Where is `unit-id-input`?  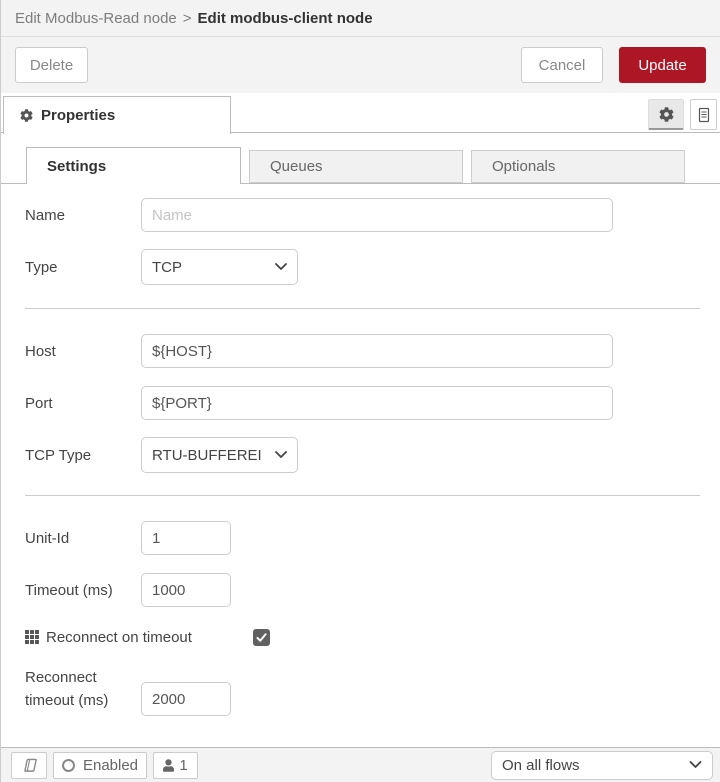
unit-id-input is located at coordinates (186, 538).